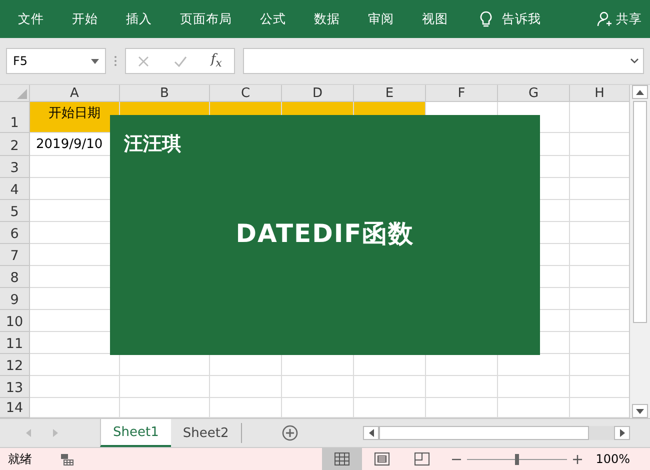  Describe the element at coordinates (15, 144) in the screenshot. I see `row-header: 2` at that location.